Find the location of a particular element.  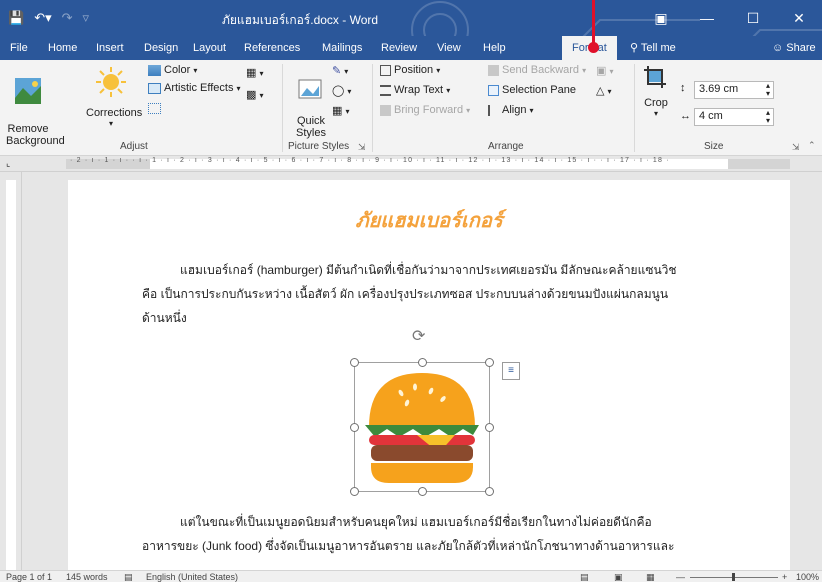

close-icon: ✕ is located at coordinates (799, 18).